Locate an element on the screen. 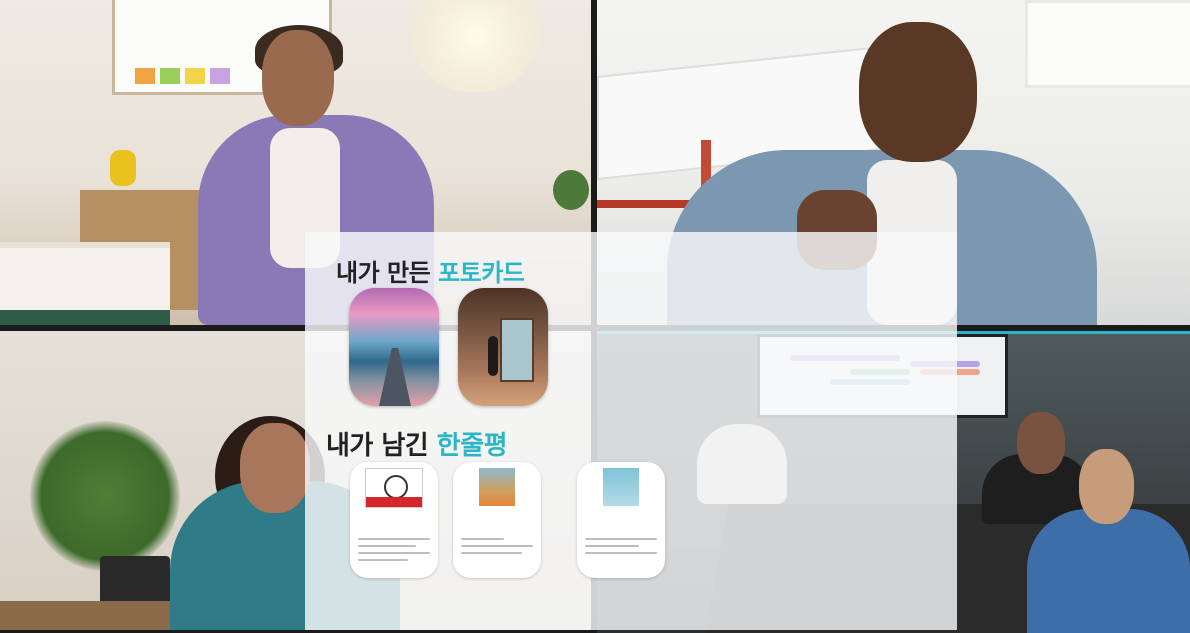  road-illustration is located at coordinates (395, 377).